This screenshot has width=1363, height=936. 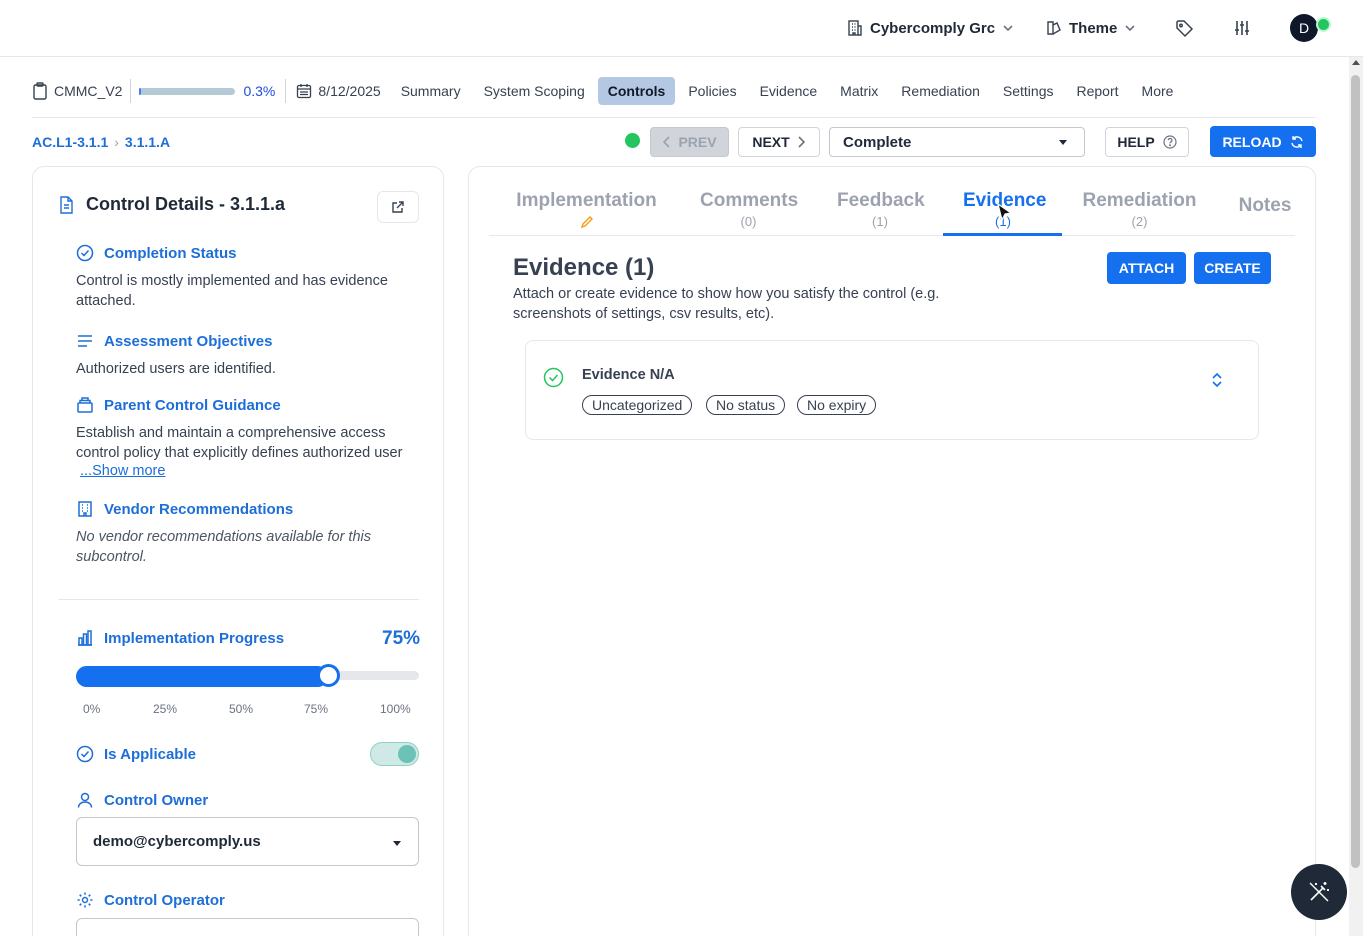 I want to click on tab-implementation: Implementation, so click(x=586, y=209).